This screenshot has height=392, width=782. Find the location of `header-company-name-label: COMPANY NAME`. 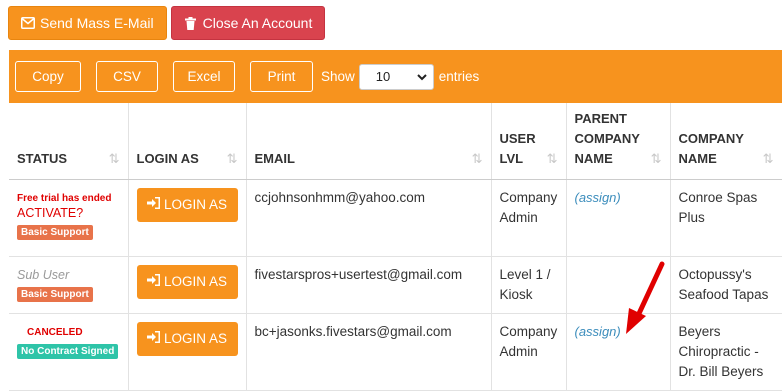

header-company-name-label: COMPANY NAME is located at coordinates (711, 148).